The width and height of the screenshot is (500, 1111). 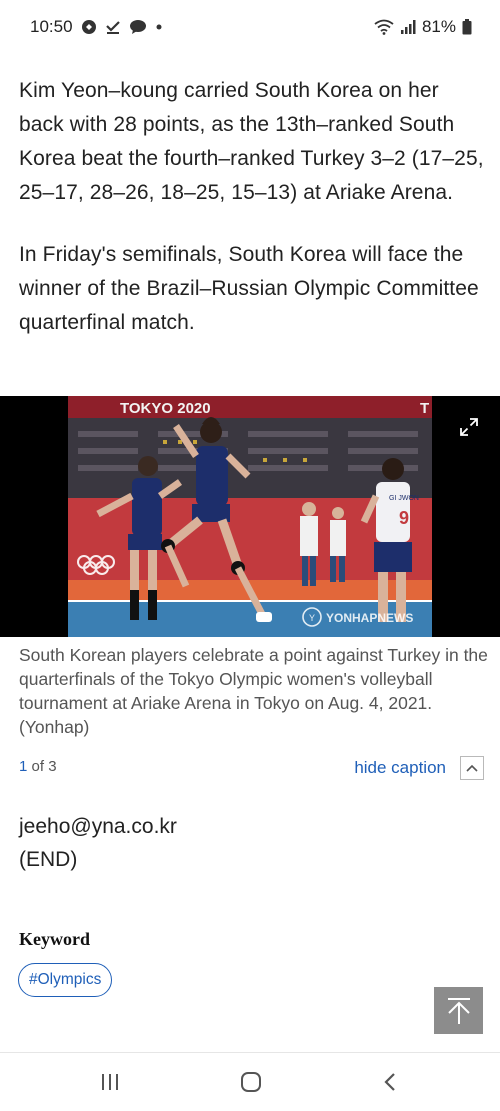 I want to click on pager-total: of 3, so click(x=44, y=766).